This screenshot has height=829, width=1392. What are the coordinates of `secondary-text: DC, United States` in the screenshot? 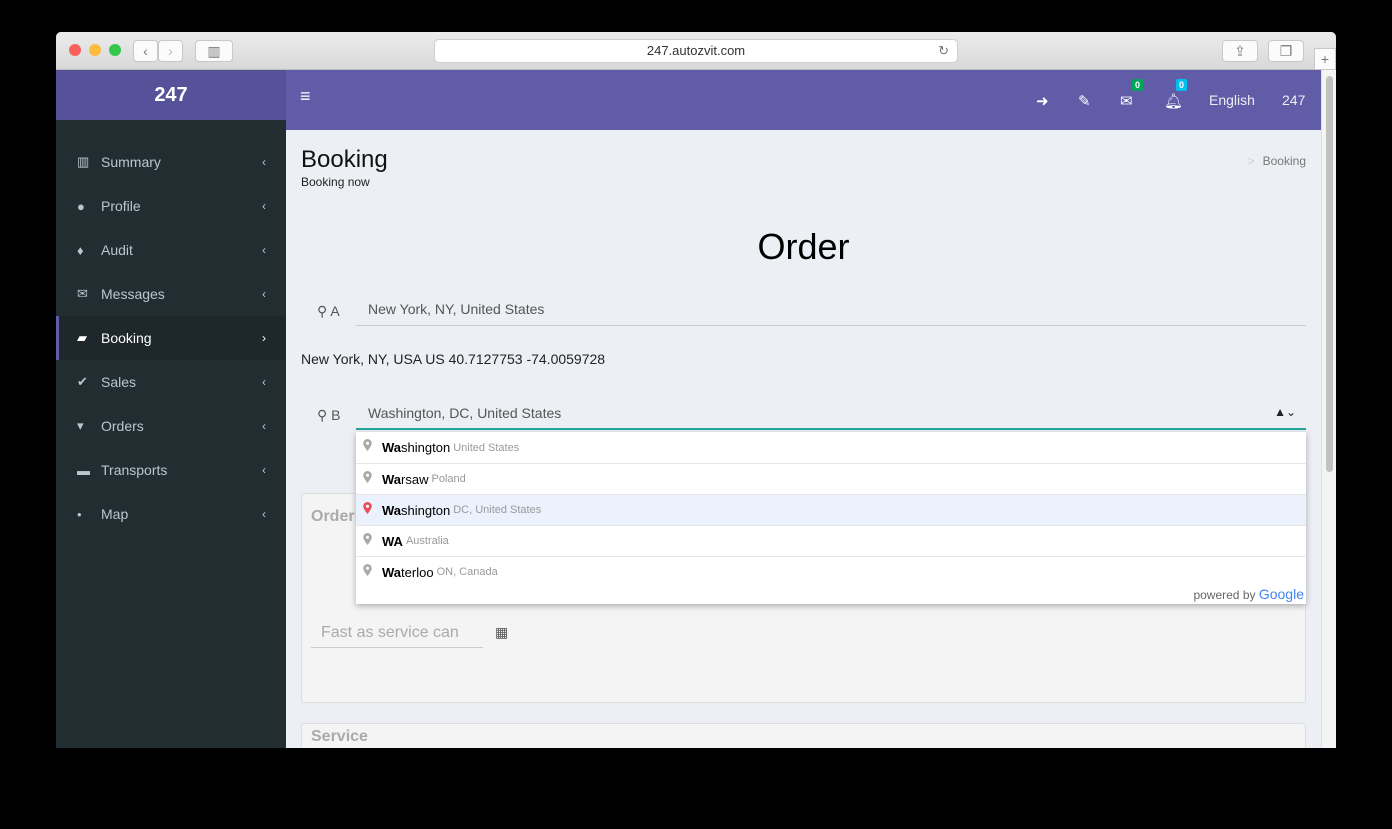 It's located at (497, 510).